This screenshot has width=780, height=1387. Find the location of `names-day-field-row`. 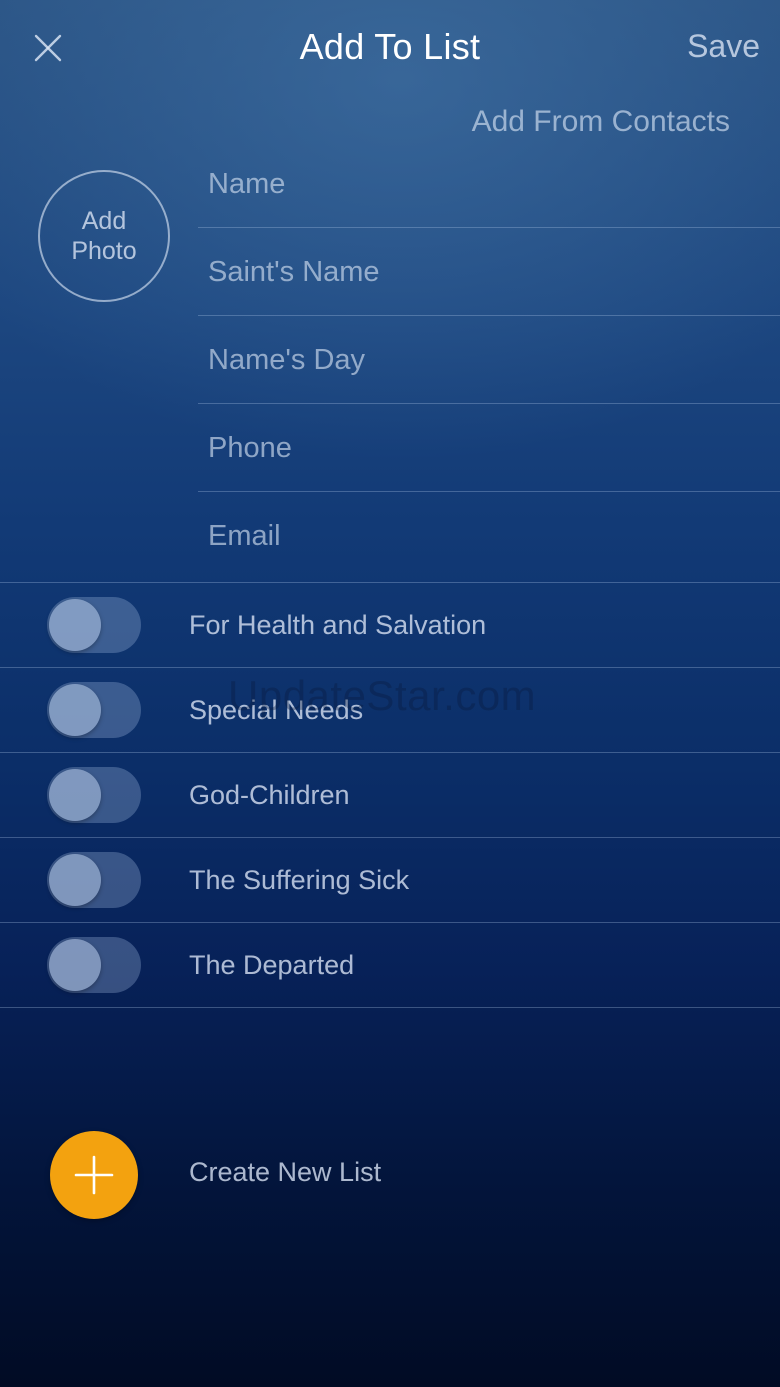

names-day-field-row is located at coordinates (489, 360).